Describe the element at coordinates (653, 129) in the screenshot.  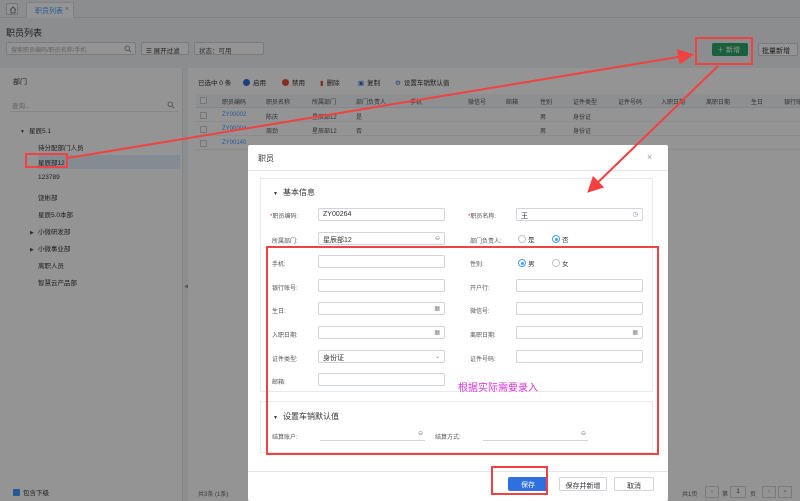
I see `arrow-to-modal` at that location.